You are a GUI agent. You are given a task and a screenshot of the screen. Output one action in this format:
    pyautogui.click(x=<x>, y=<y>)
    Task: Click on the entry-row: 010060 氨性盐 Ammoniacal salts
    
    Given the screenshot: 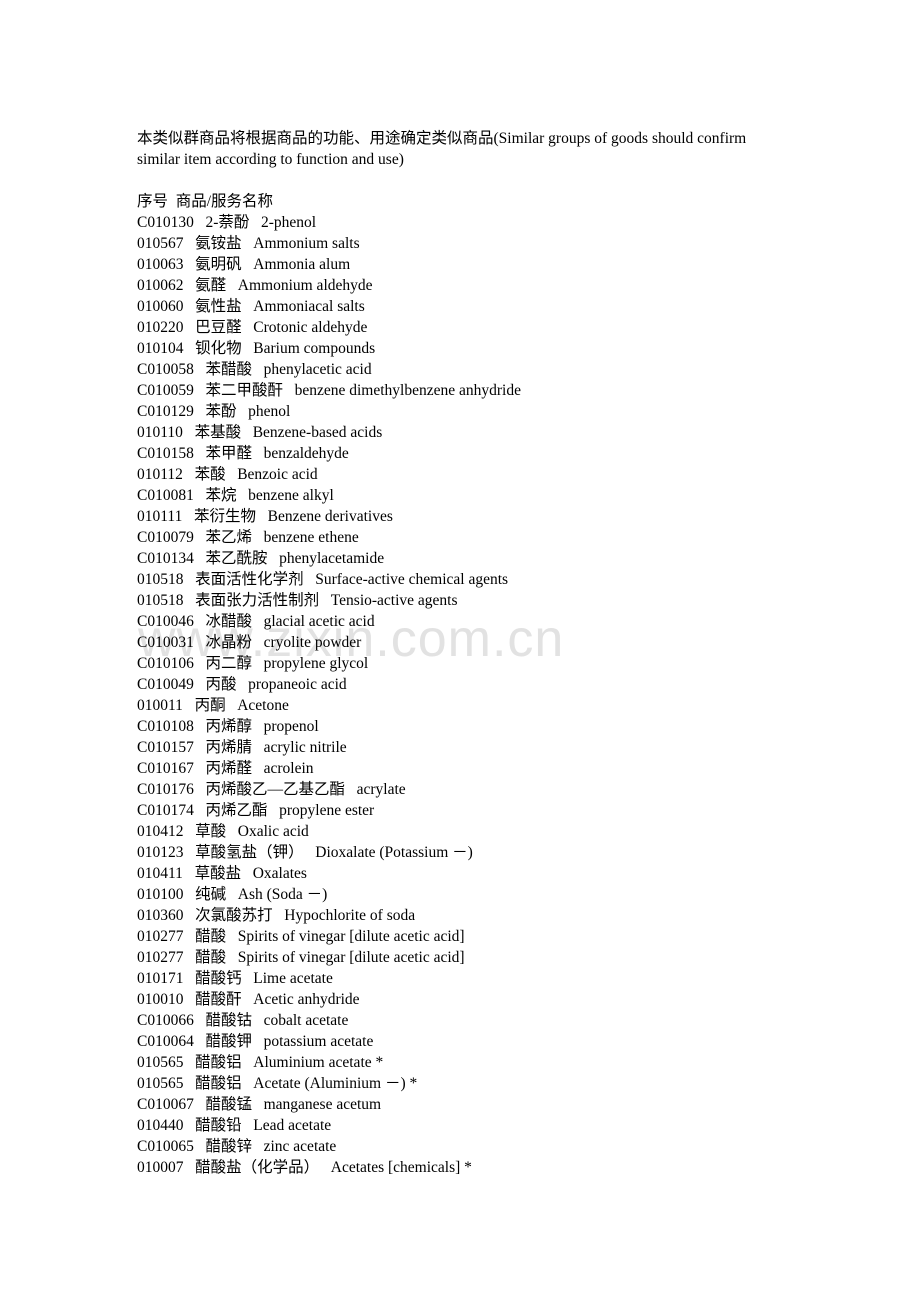 What is the action you would take?
    pyautogui.click(x=507, y=306)
    